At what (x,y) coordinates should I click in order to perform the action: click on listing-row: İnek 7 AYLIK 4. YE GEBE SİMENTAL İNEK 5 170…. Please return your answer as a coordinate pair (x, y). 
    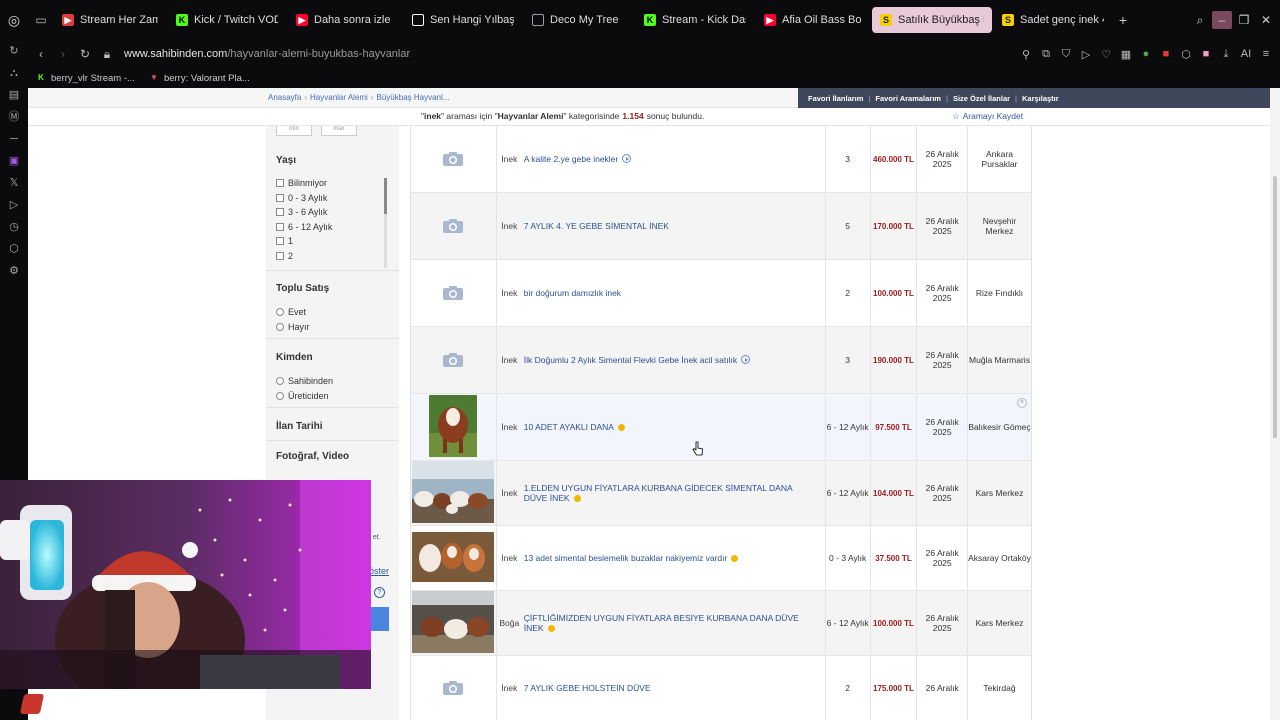
    Looking at the image, I should click on (721, 226).